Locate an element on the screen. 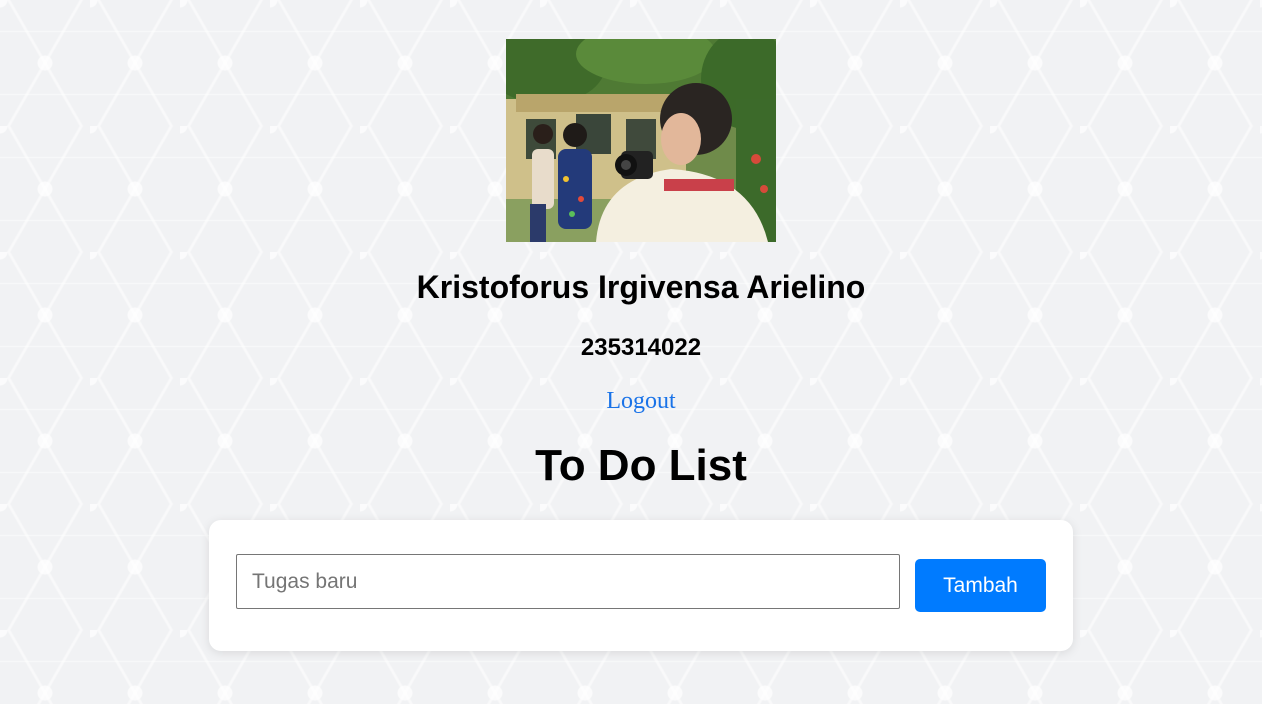 Image resolution: width=1262 pixels, height=704 pixels. add-task-button: Tambah is located at coordinates (980, 585).